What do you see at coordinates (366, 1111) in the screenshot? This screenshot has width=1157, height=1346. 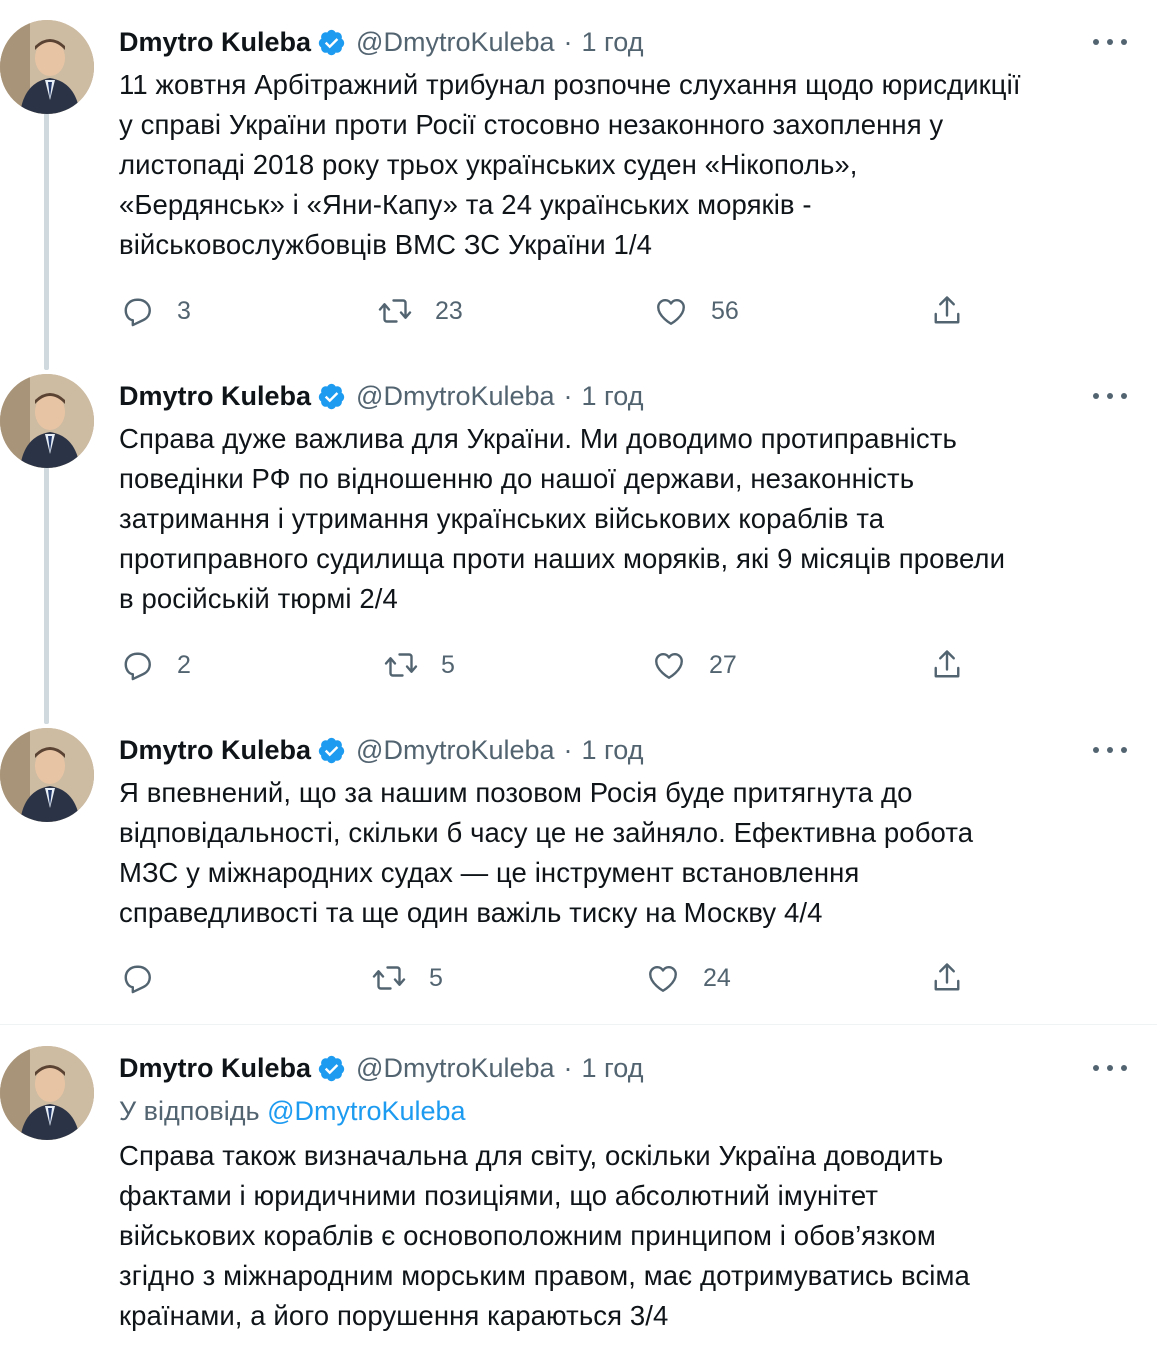 I see `replying-to-mention: @DmytroKuleba` at bounding box center [366, 1111].